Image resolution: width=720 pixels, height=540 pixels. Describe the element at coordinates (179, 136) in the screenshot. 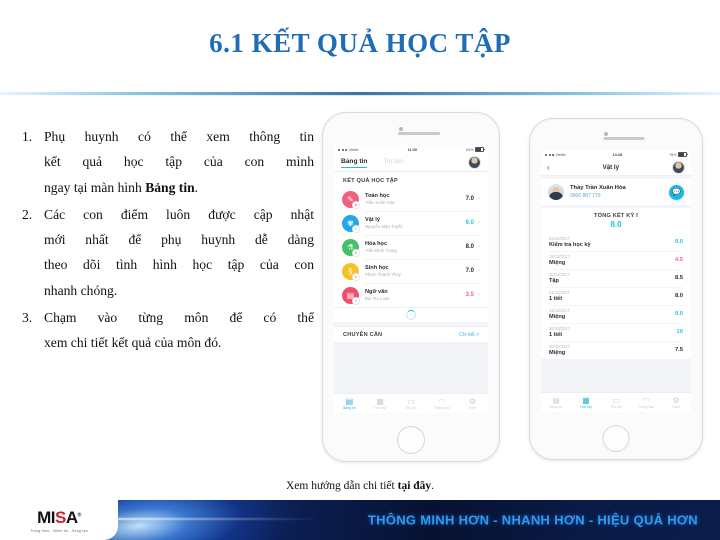

I see `list-item-line: Phụ huynh có thể xem thông tin` at that location.